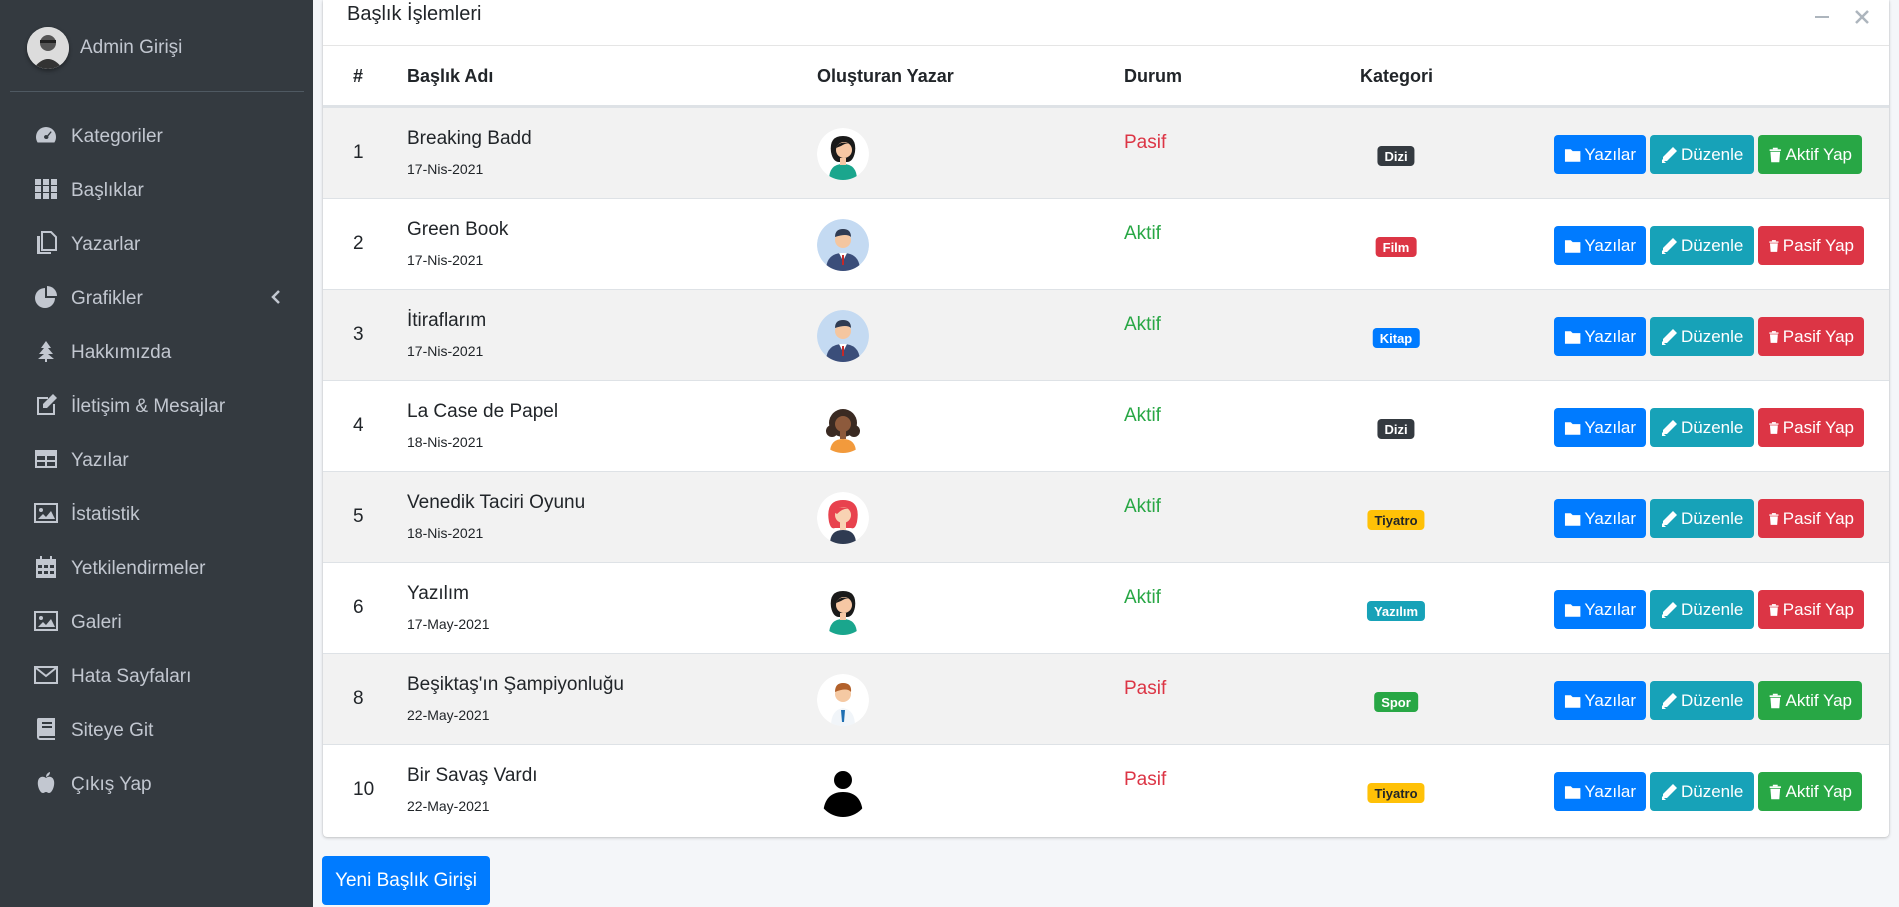 The width and height of the screenshot is (1899, 907). Describe the element at coordinates (364, 789) in the screenshot. I see `row-index: 10` at that location.